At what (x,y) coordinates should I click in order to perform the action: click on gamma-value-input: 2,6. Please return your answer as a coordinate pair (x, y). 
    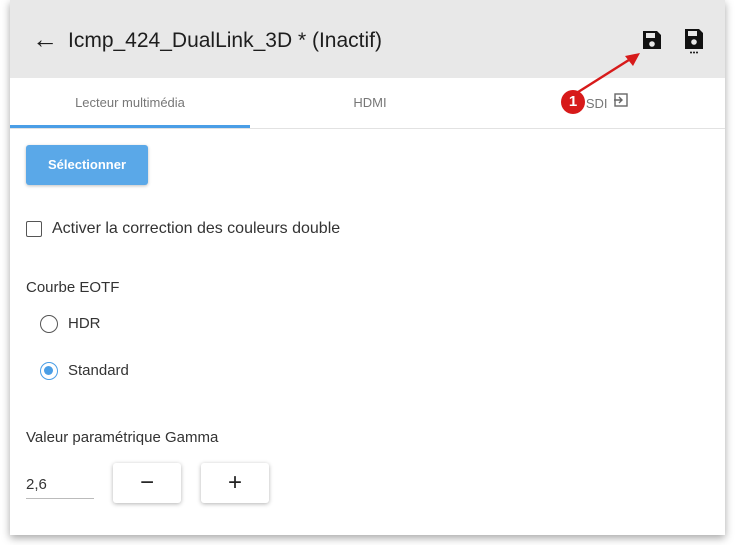
    Looking at the image, I should click on (60, 486).